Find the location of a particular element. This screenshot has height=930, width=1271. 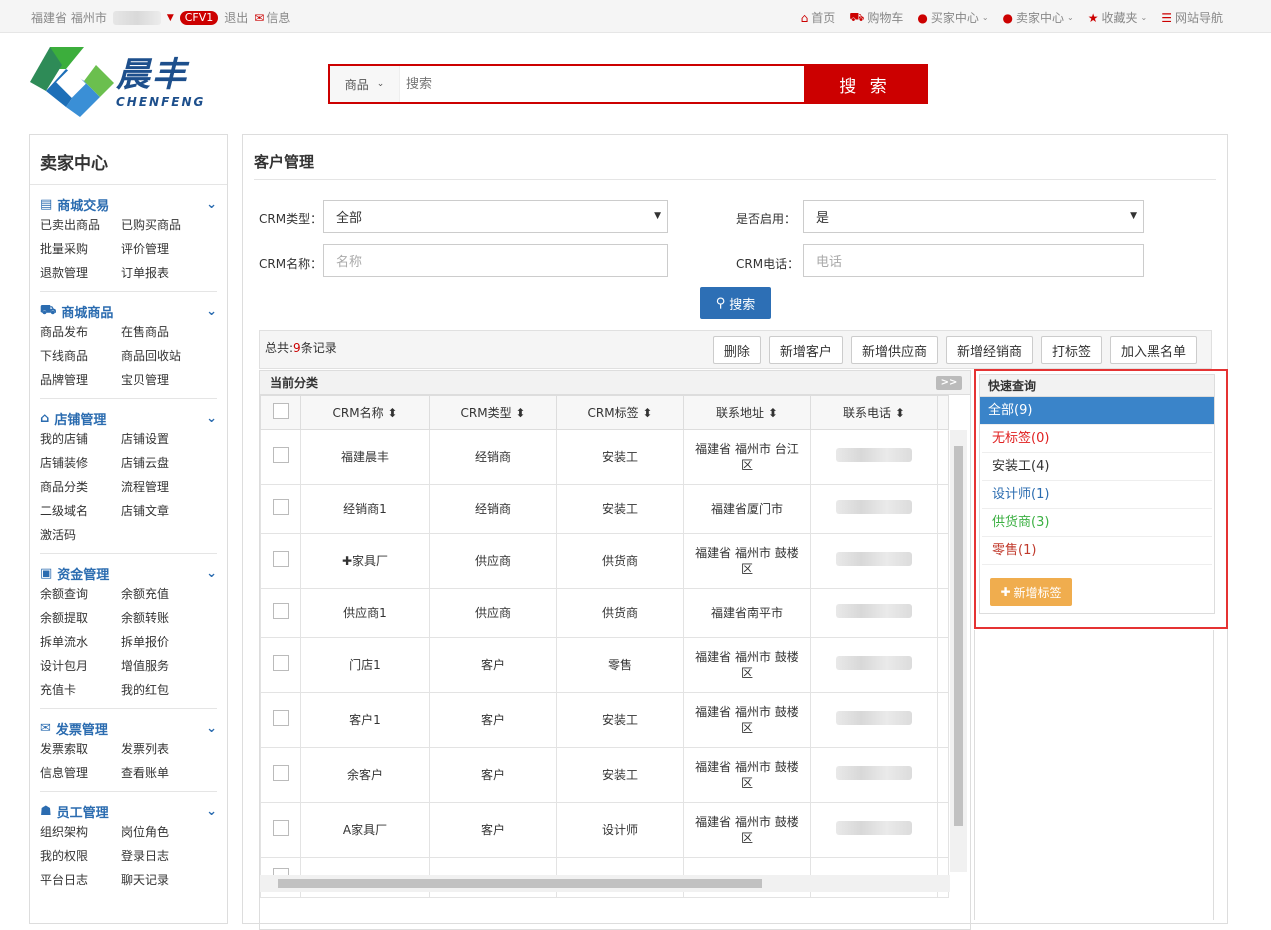

sidebar-link: 拆单流水 is located at coordinates (80, 642).